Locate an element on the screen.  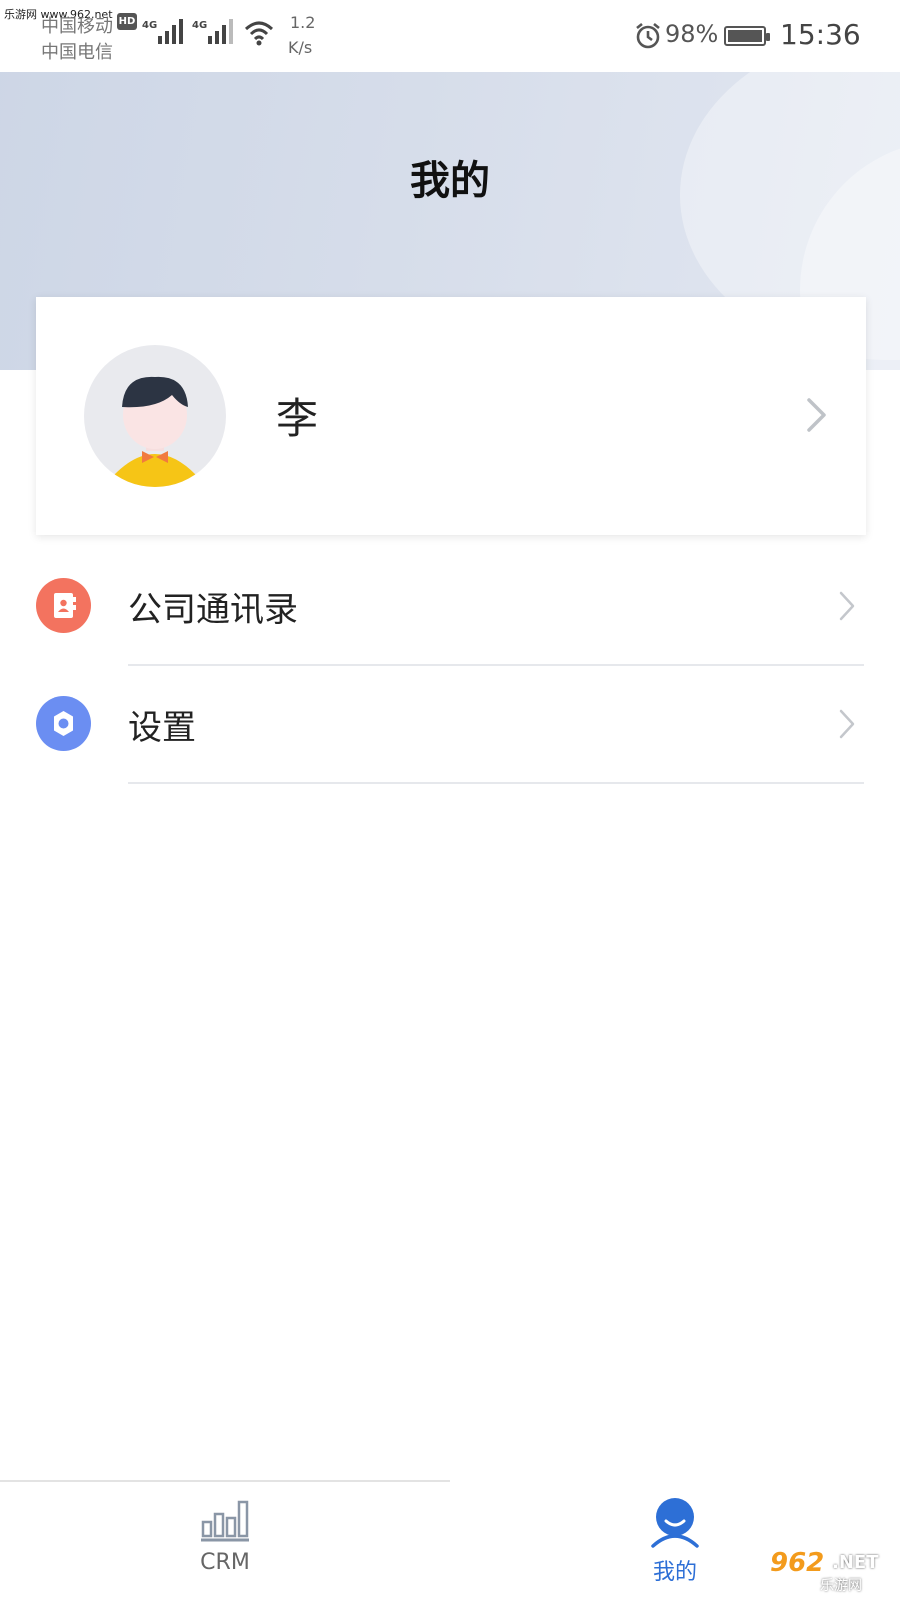
tab-crm: CRM is located at coordinates (225, 1540).